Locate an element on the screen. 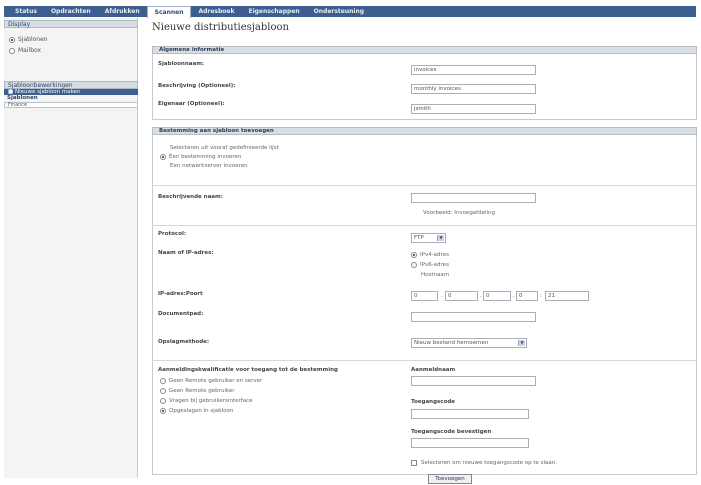  auth-option-remote-user: Geen Remote gebruiker is located at coordinates (197, 391).